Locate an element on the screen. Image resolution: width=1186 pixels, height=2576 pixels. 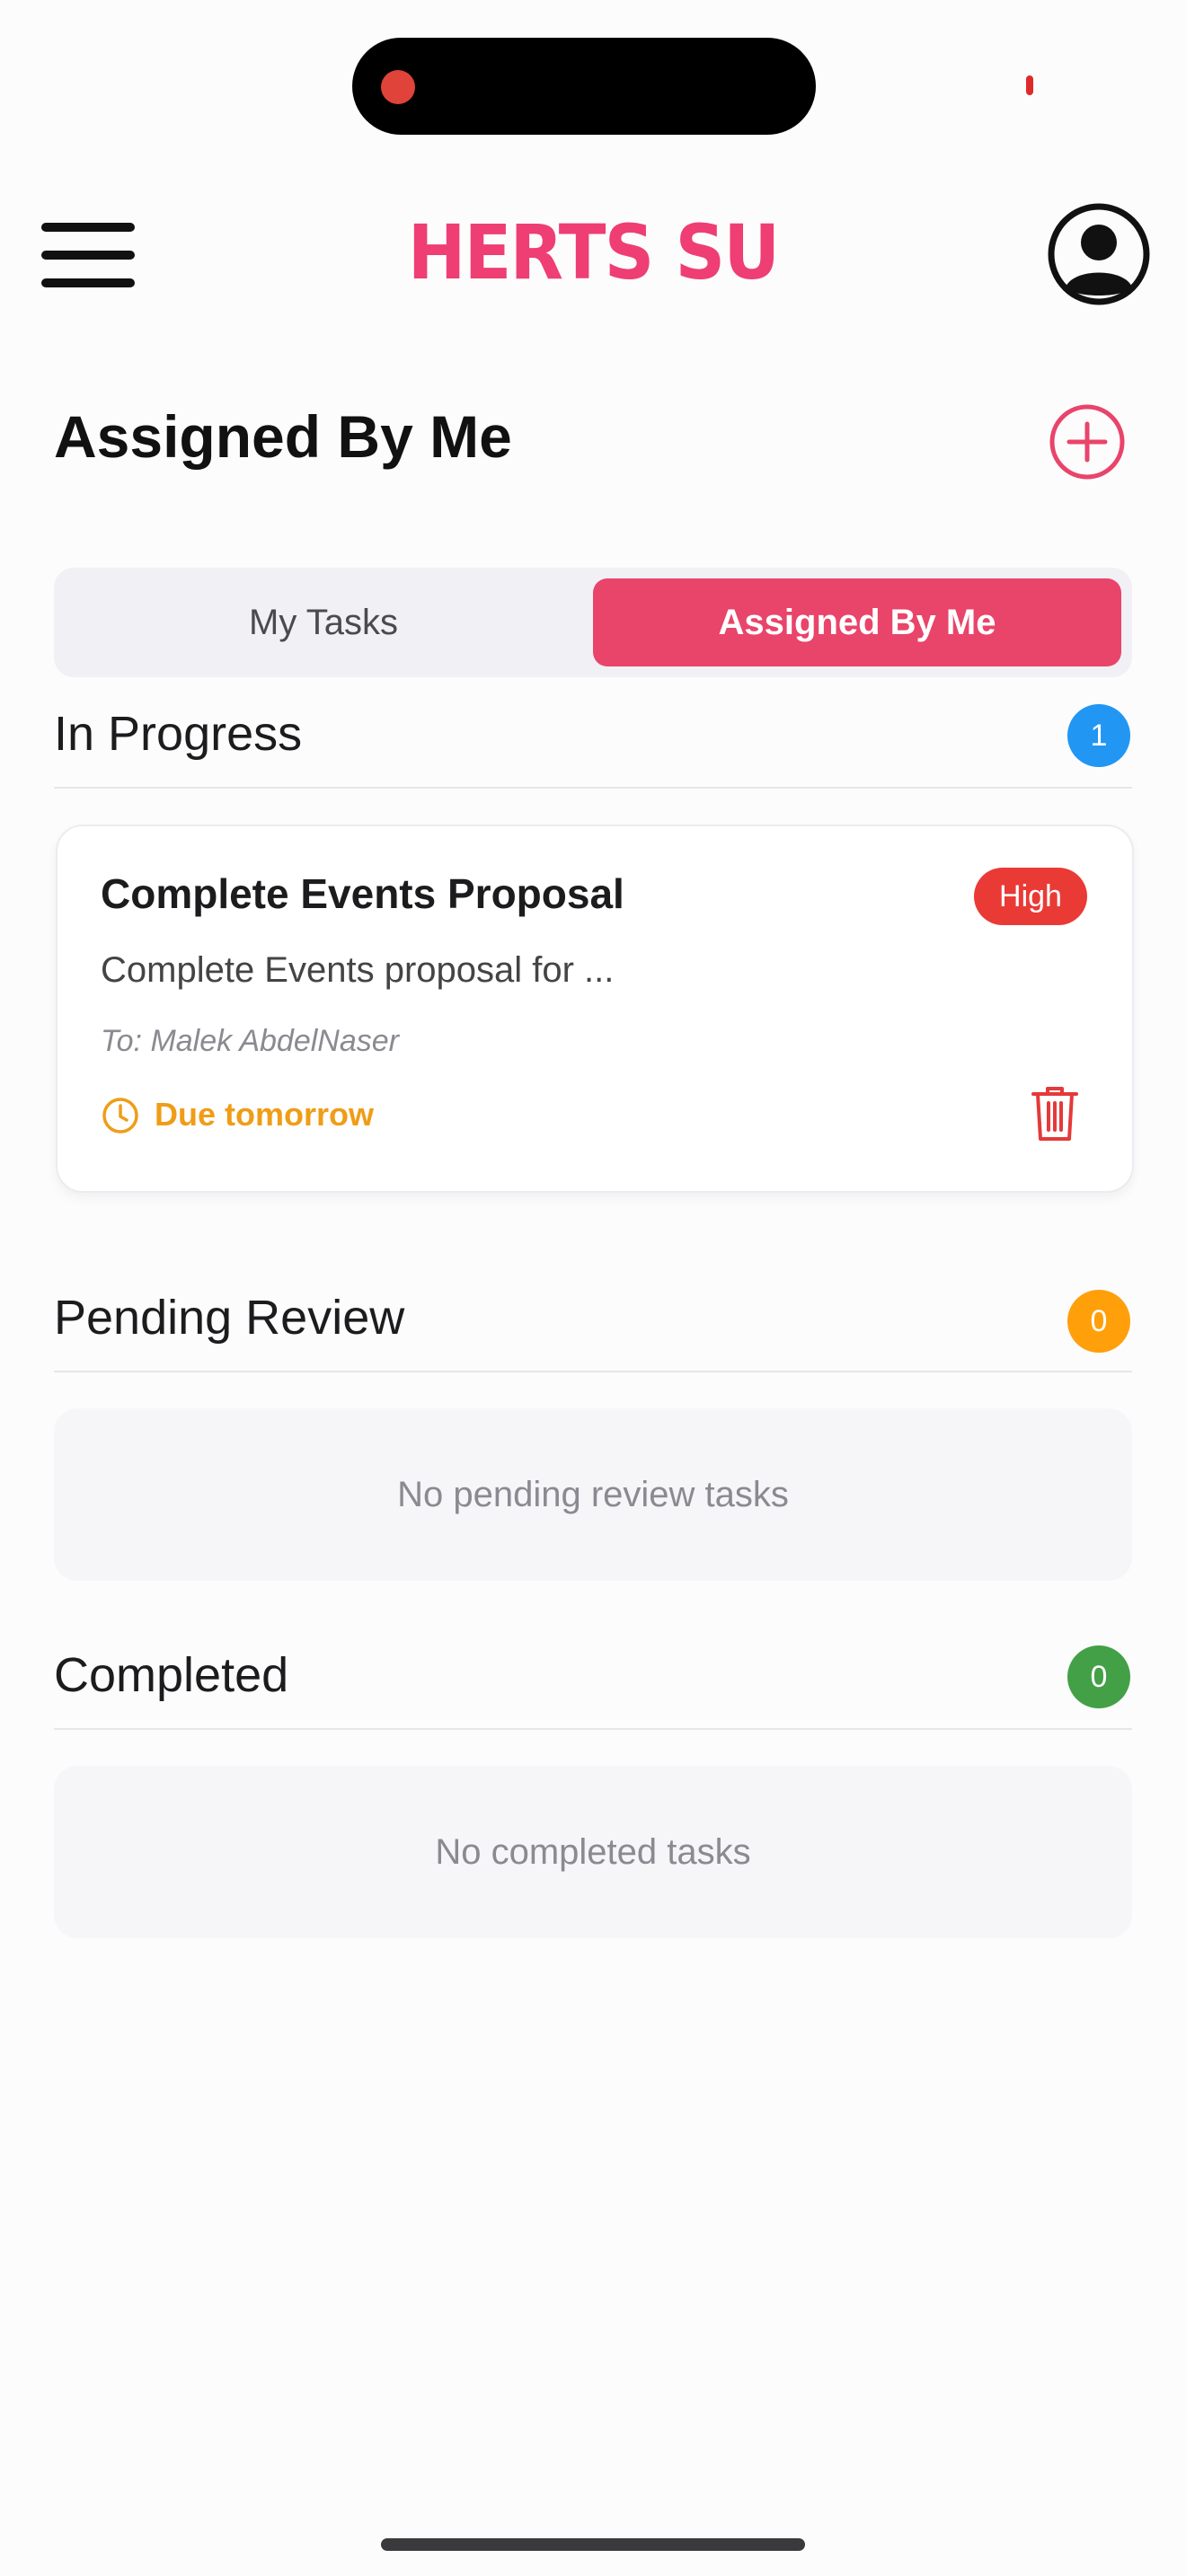
pending-review-empty-state: No pending review tasks is located at coordinates (593, 1494).